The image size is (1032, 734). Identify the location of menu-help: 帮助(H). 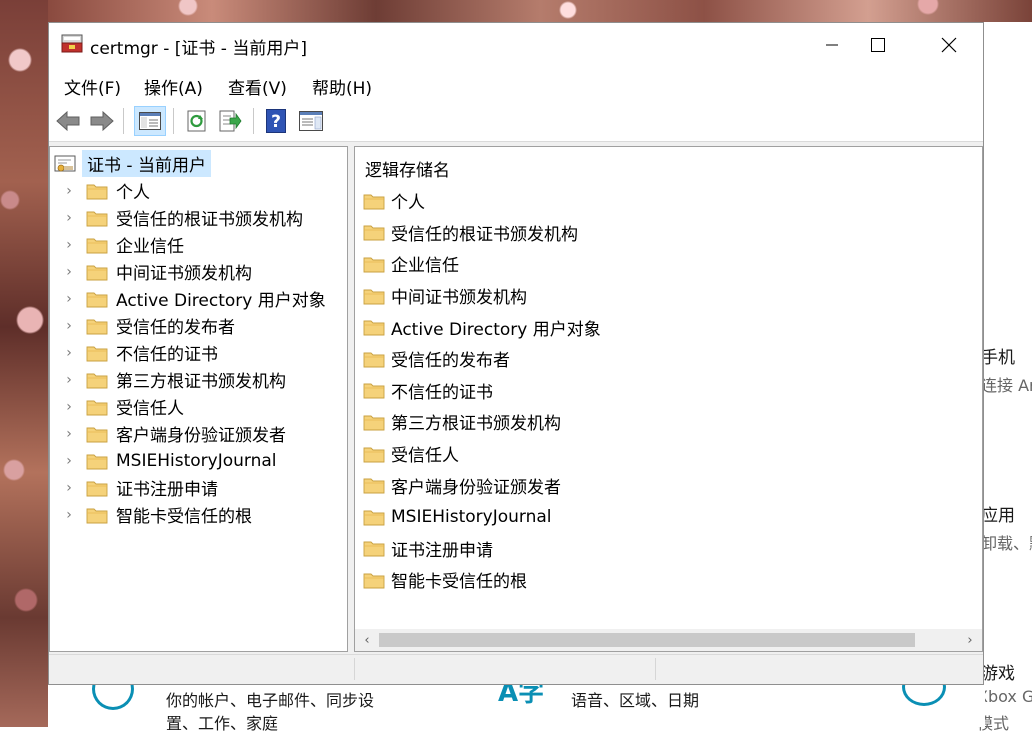
(342, 86).